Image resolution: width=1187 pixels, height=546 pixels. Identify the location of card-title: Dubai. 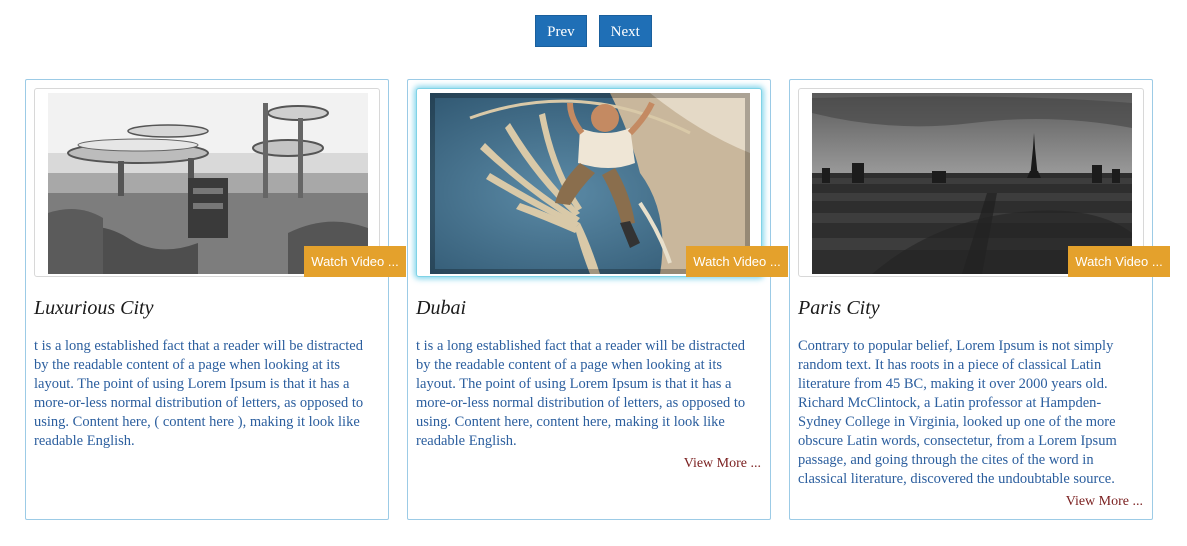
(441, 308).